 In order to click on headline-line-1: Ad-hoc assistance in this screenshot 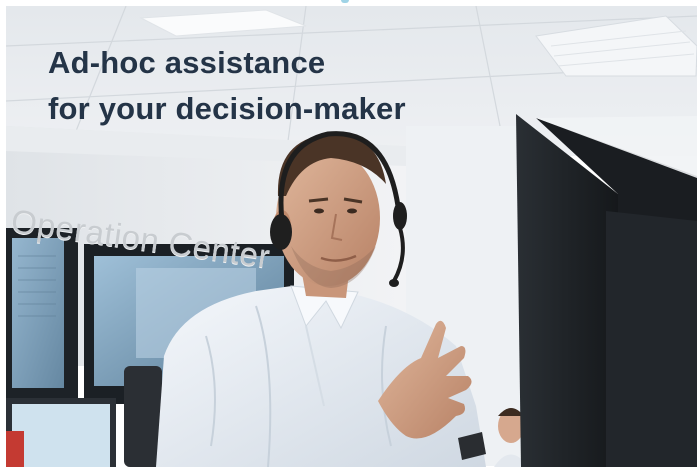, I will do `click(187, 62)`.